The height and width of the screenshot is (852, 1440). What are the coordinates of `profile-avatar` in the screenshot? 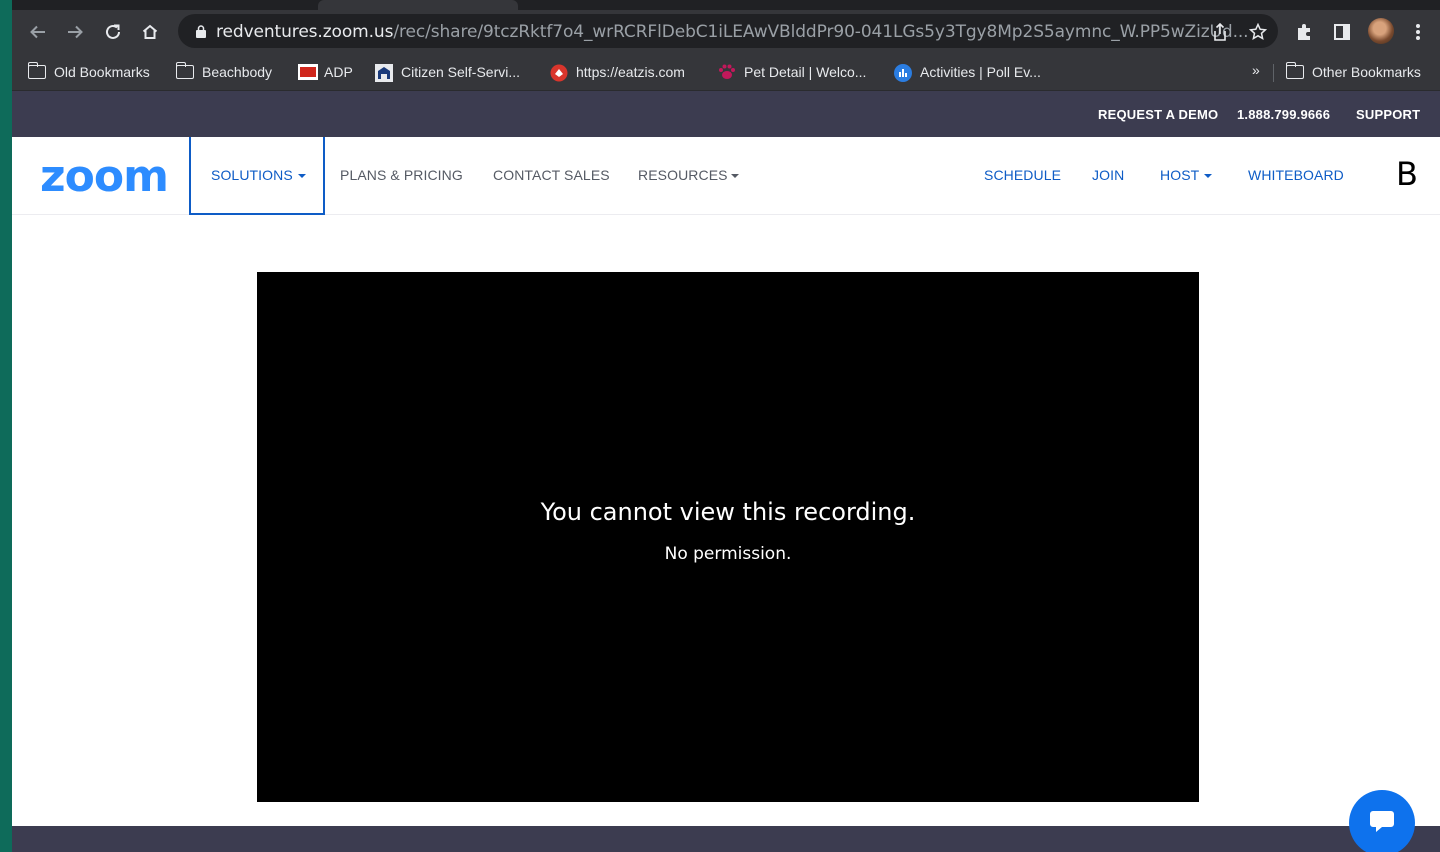 It's located at (1381, 31).